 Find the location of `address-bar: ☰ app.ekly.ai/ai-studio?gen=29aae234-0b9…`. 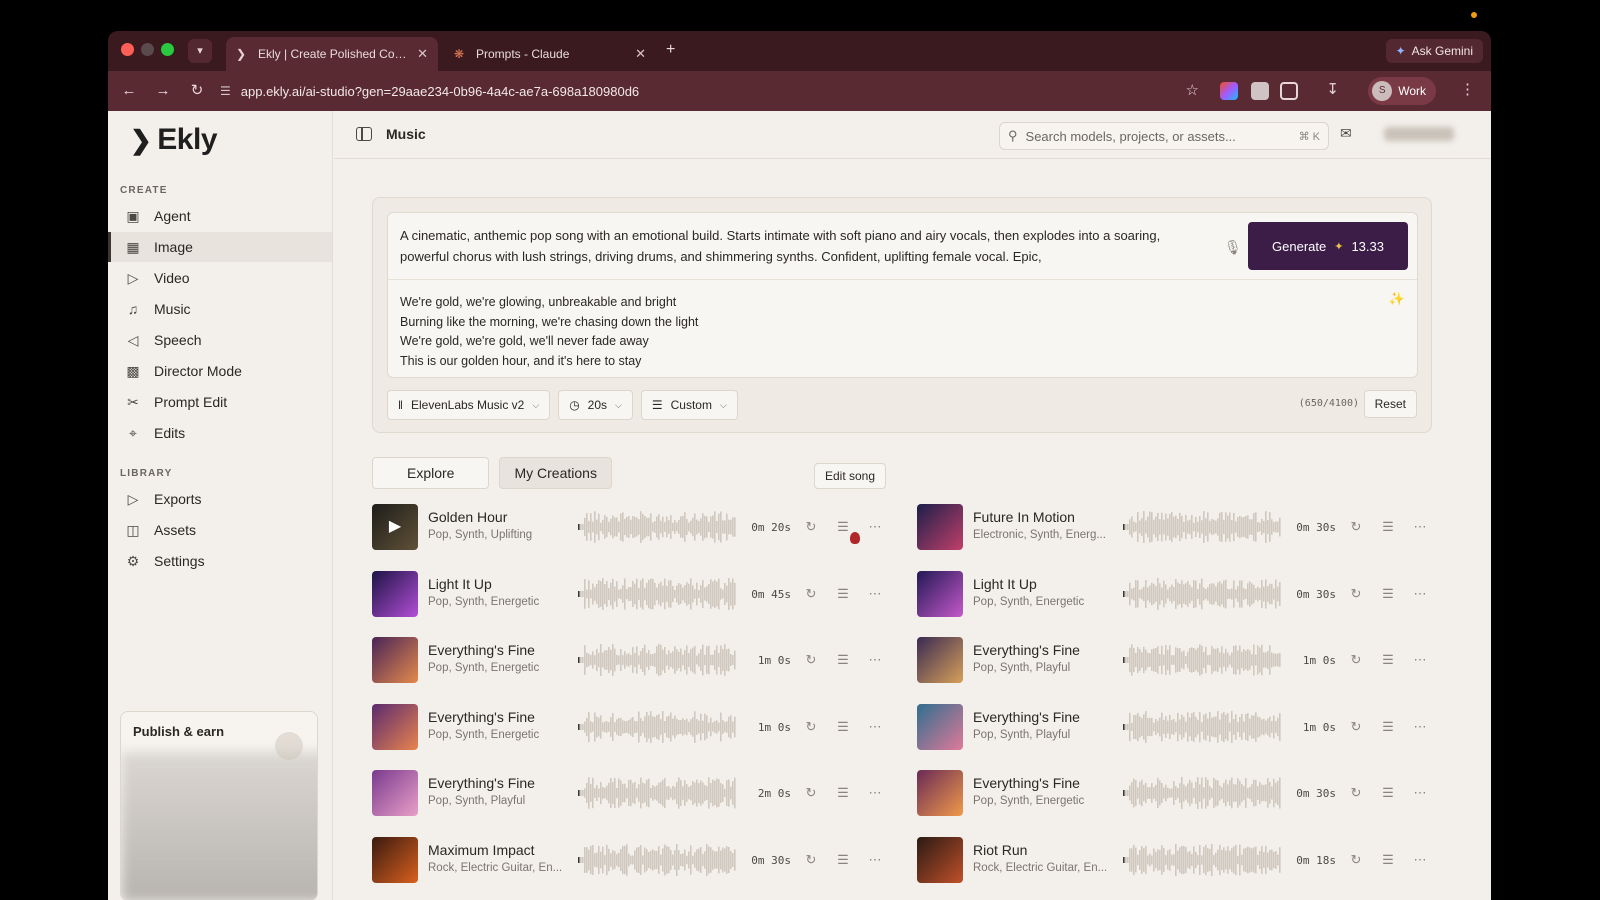

address-bar: ☰ app.ekly.ai/ai-studio?gen=29aae234-0b9… is located at coordinates (685, 91).